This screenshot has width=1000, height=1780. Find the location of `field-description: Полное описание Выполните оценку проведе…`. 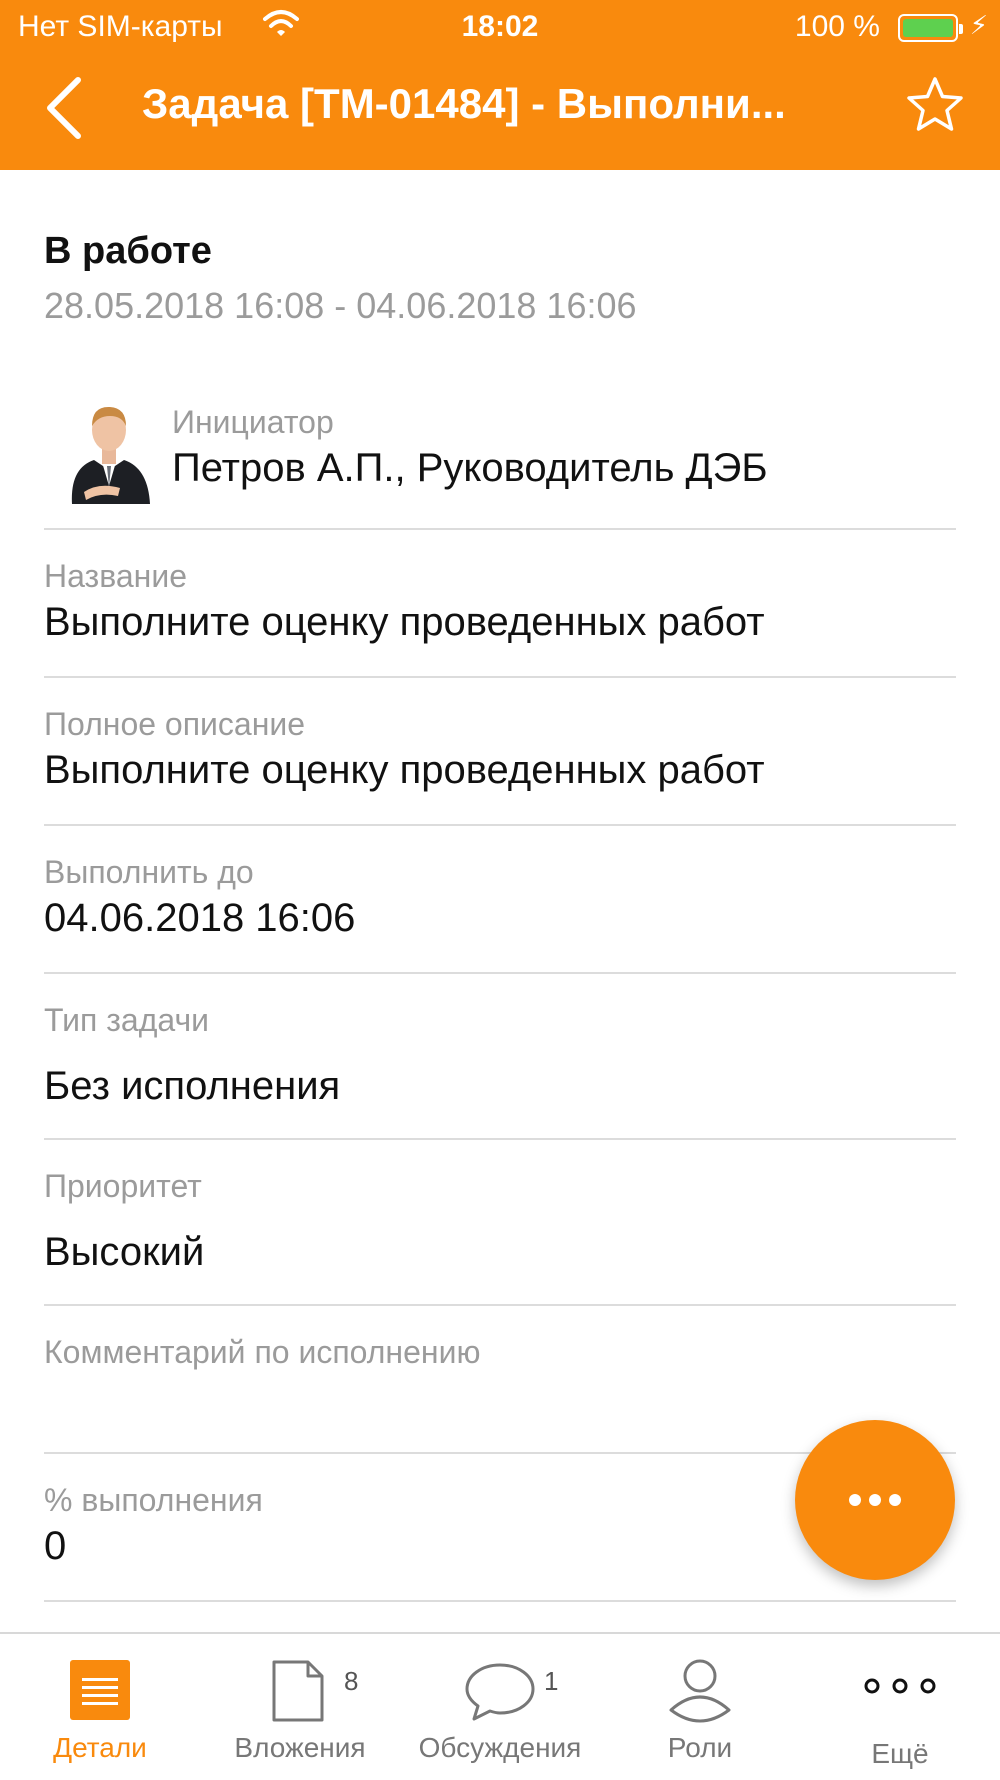

field-description: Полное описание Выполните оценку проведе… is located at coordinates (500, 751).